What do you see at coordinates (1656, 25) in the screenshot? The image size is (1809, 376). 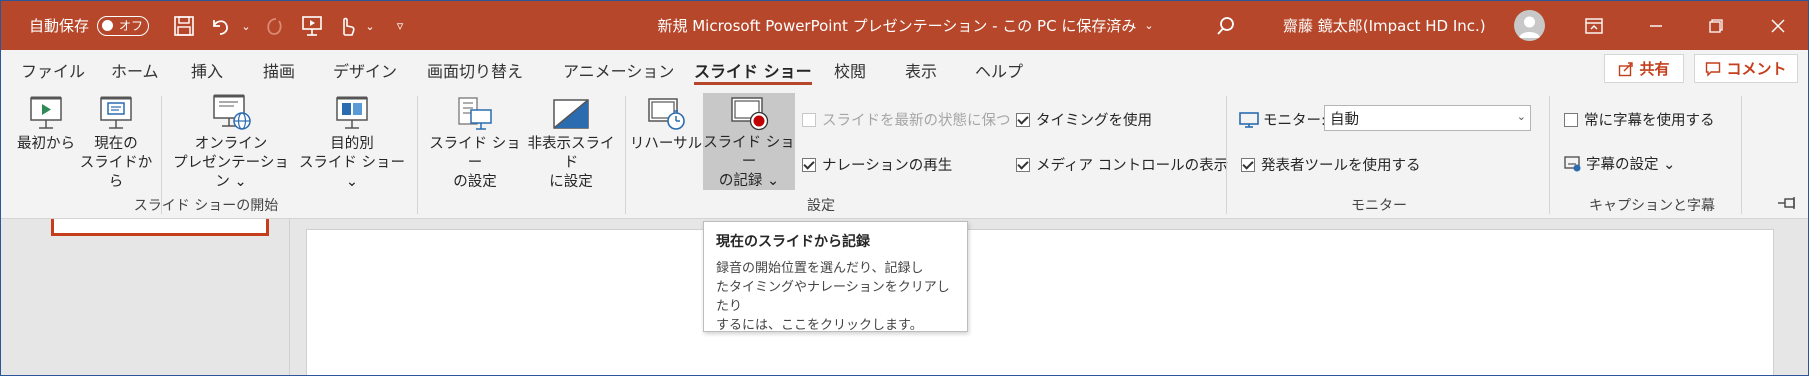 I see `minimize-icon` at bounding box center [1656, 25].